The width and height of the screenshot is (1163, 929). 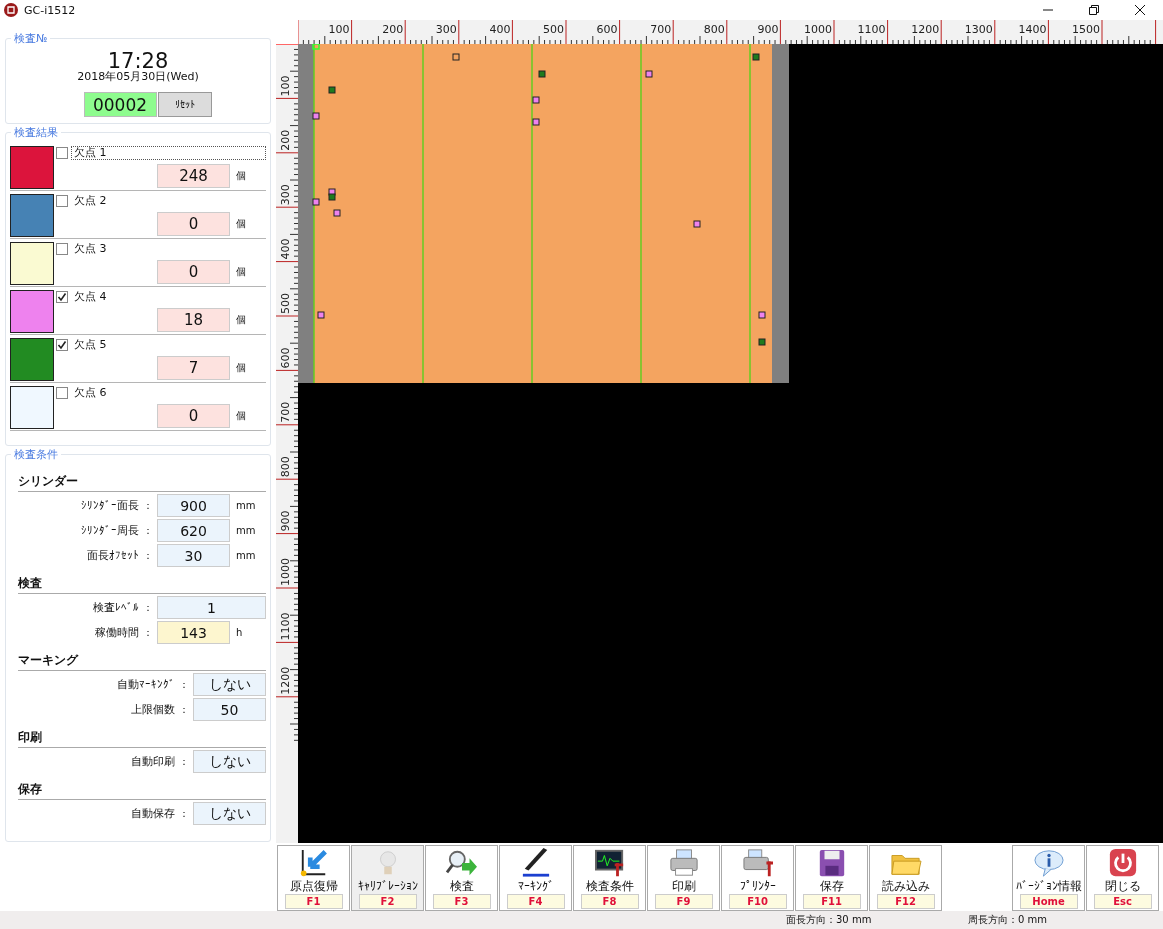 I want to click on value-field: 900, so click(x=193, y=505).